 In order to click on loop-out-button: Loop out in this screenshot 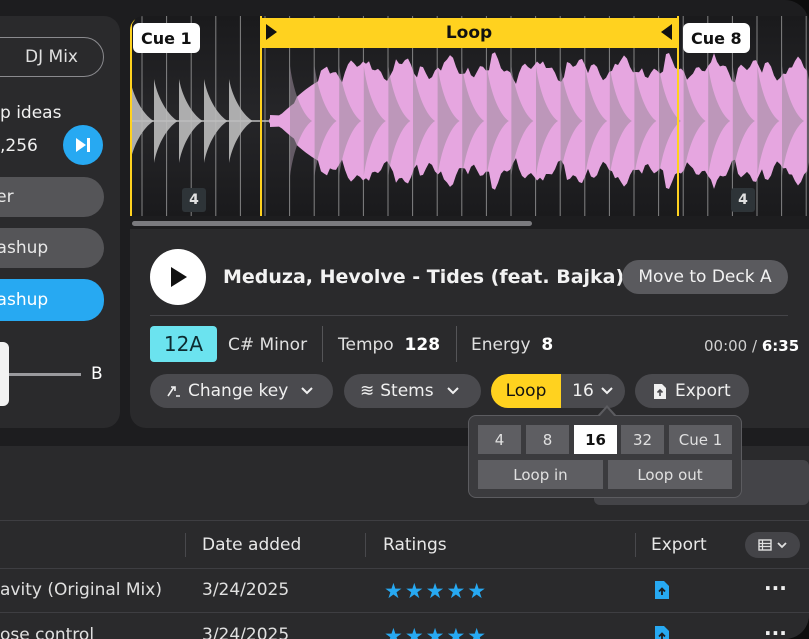, I will do `click(670, 474)`.